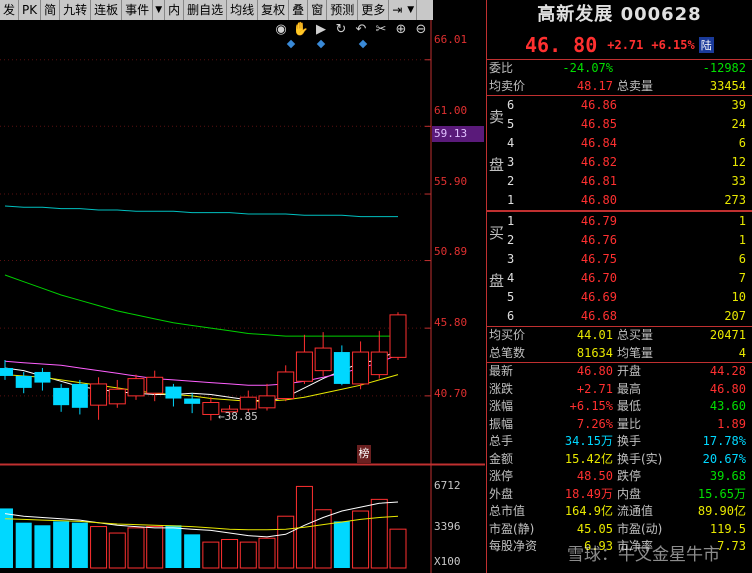  I want to click on change-amount: +2.71, so click(625, 44).